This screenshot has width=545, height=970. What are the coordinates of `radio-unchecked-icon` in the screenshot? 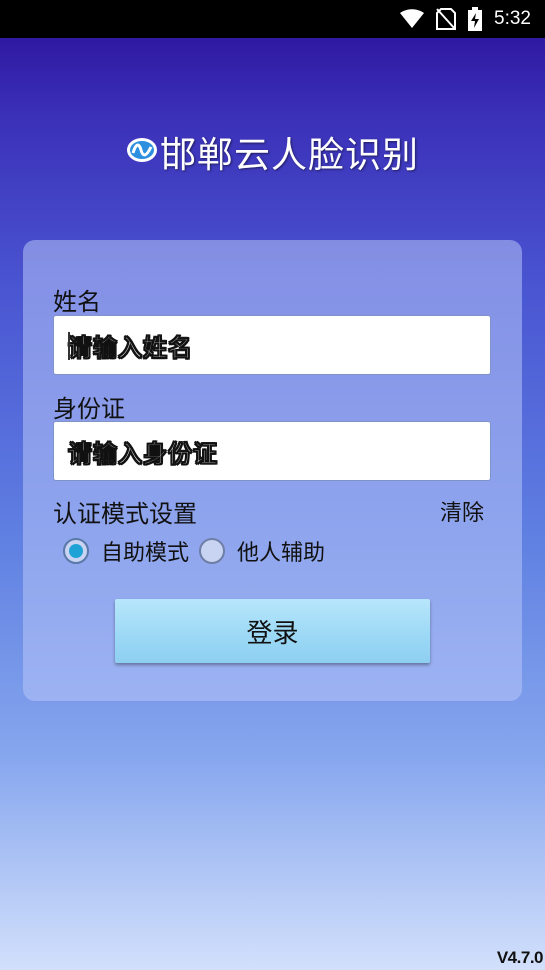 It's located at (212, 551).